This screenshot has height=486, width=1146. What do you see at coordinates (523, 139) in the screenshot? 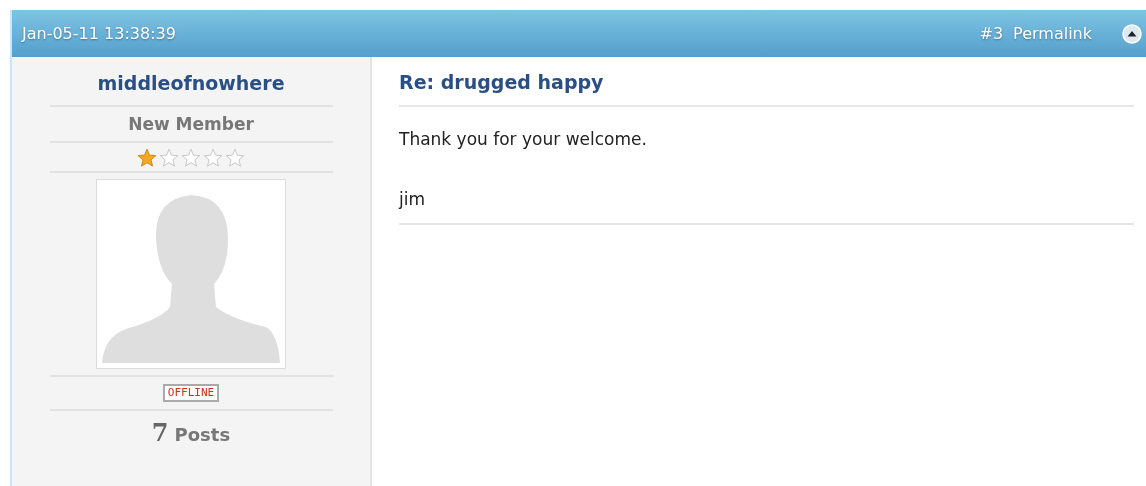
I see `post-text: Thank you for your welcome.` at bounding box center [523, 139].